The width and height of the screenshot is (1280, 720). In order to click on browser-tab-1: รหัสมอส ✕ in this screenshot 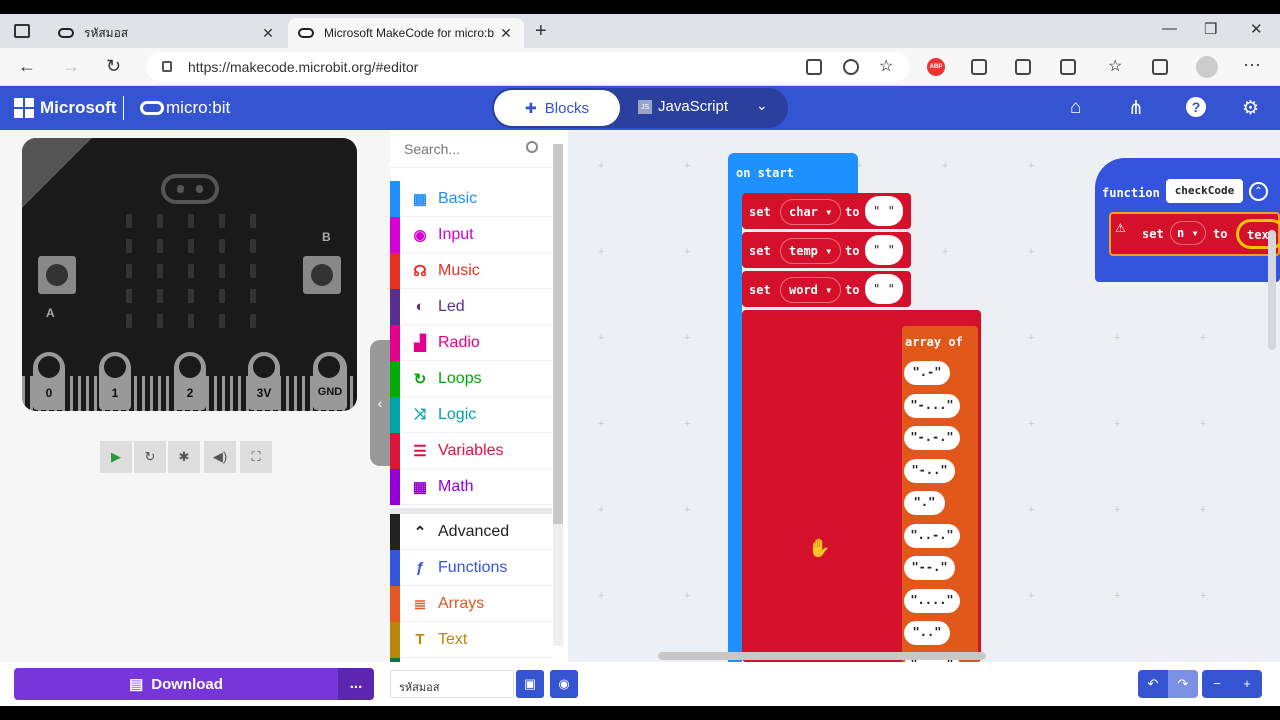, I will do `click(167, 33)`.